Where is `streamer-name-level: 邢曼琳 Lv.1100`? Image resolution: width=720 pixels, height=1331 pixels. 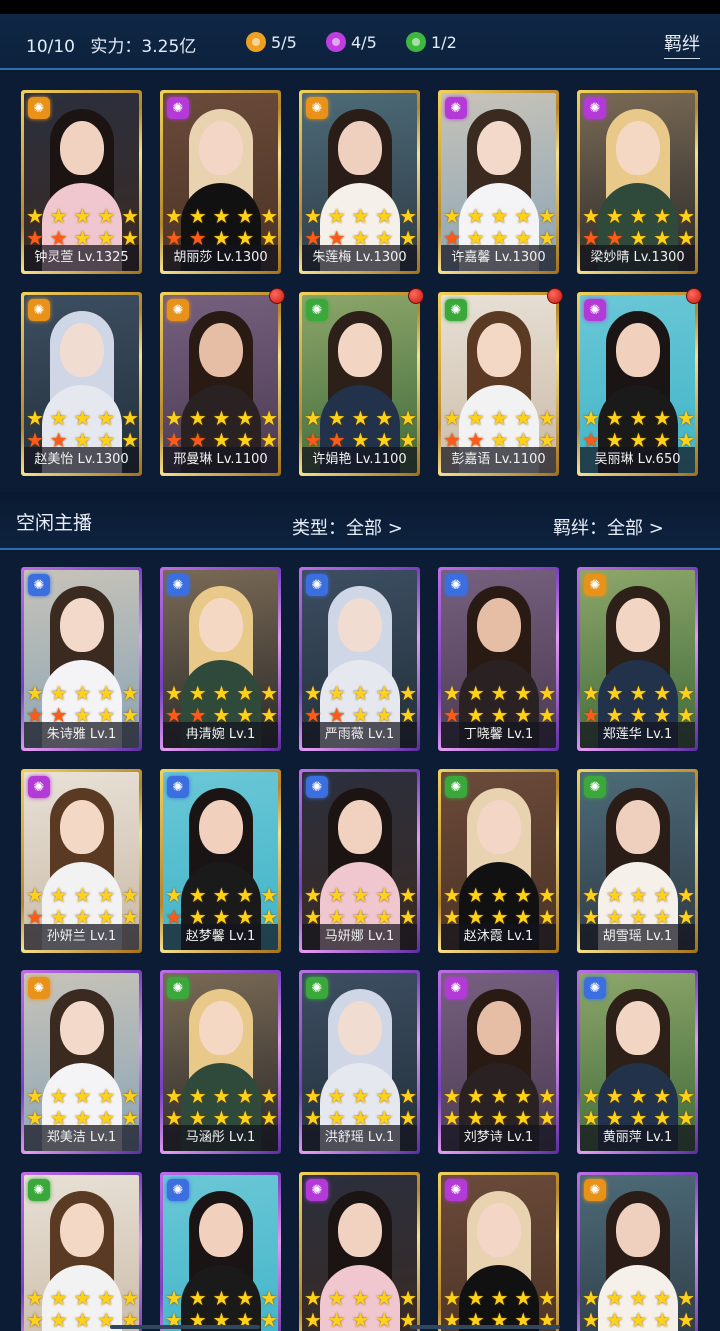
streamer-name-level: 邢曼琳 Lv.1100 is located at coordinates (220, 460).